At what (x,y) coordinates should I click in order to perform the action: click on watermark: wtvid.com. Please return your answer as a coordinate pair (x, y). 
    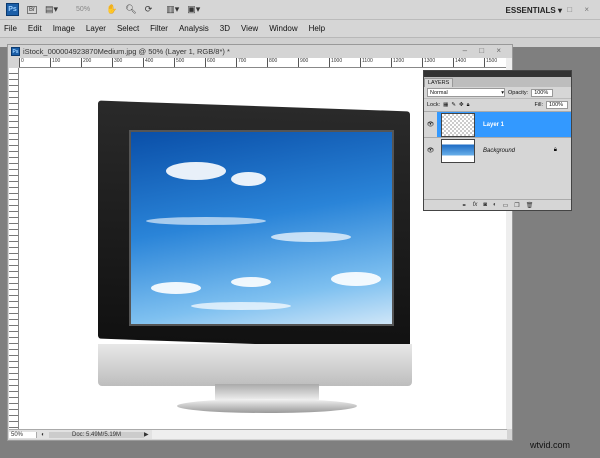
    Looking at the image, I should click on (549, 445).